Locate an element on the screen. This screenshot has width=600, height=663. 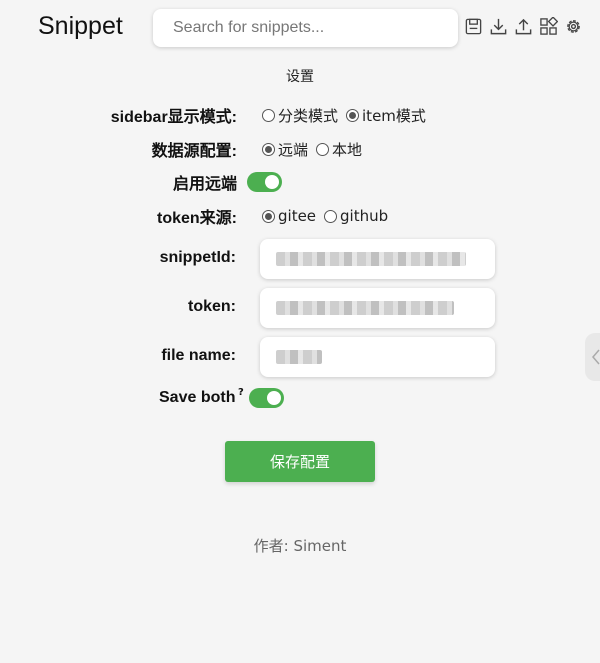
app-logo: Snippet is located at coordinates (80, 26).